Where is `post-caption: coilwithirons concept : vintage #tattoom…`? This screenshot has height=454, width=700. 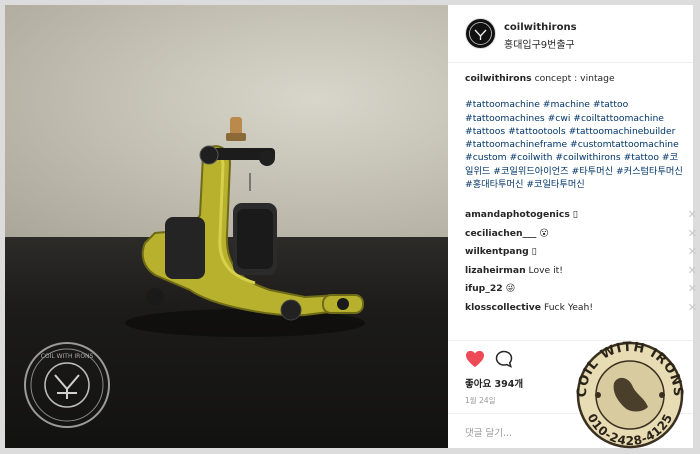
post-caption: coilwithirons concept : vintage #tattoom… is located at coordinates (575, 131).